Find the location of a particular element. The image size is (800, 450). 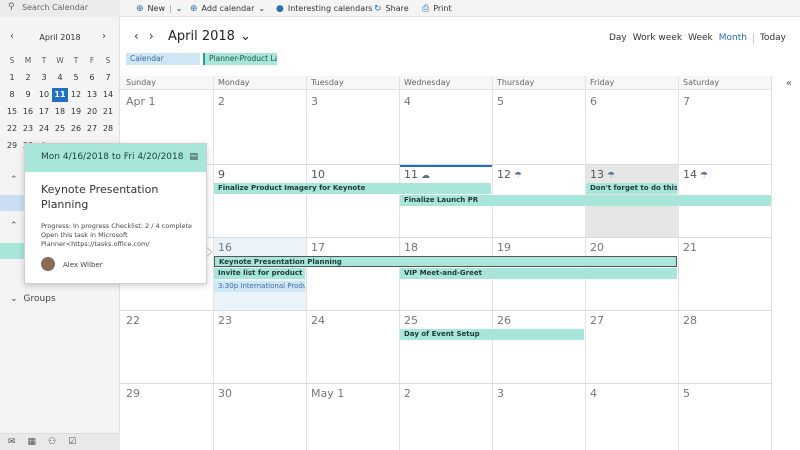

day-number: 9 is located at coordinates (221, 174).